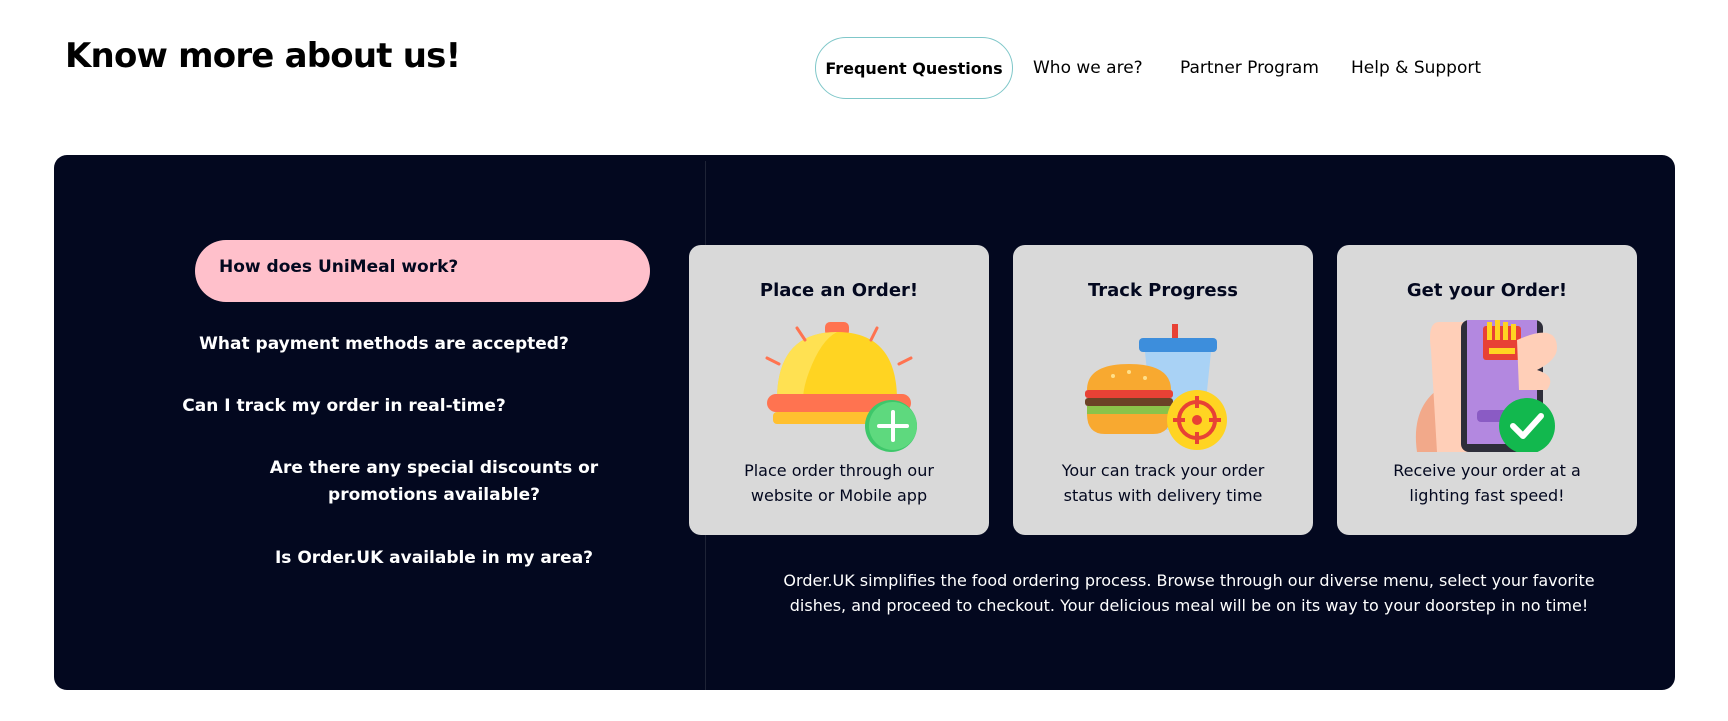 Image resolution: width=1728 pixels, height=721 pixels. What do you see at coordinates (422, 271) in the screenshot?
I see `faq-question-how-it-works: How does UniMeal work?` at bounding box center [422, 271].